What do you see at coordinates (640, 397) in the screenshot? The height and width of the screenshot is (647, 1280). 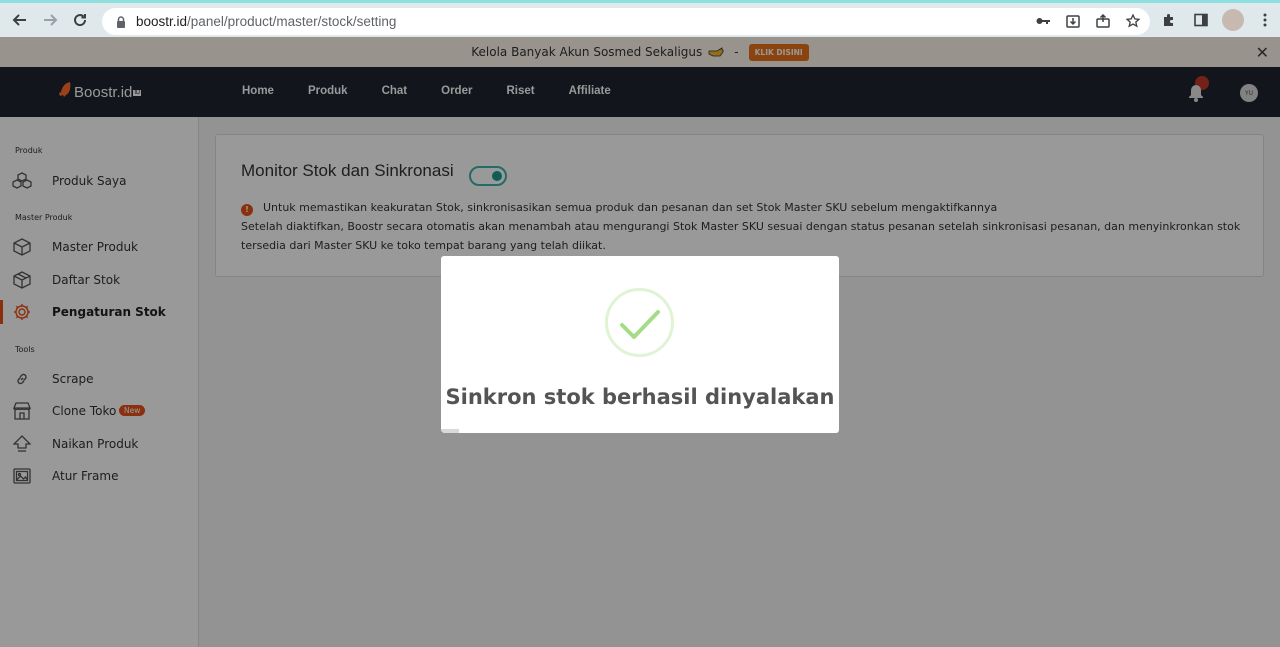 I see `modal-message: Sinkron stok berhasil dinyalakan` at bounding box center [640, 397].